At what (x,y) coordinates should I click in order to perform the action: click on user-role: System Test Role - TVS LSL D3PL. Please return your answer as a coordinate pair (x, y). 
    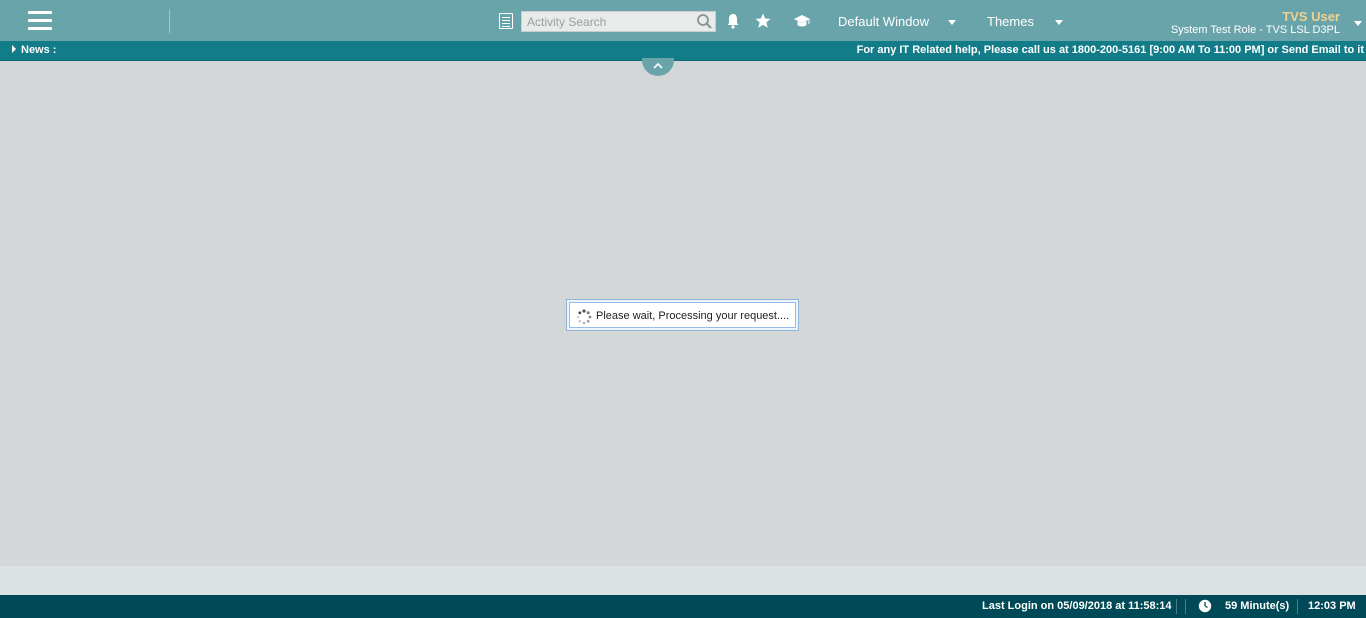
    Looking at the image, I should click on (1255, 30).